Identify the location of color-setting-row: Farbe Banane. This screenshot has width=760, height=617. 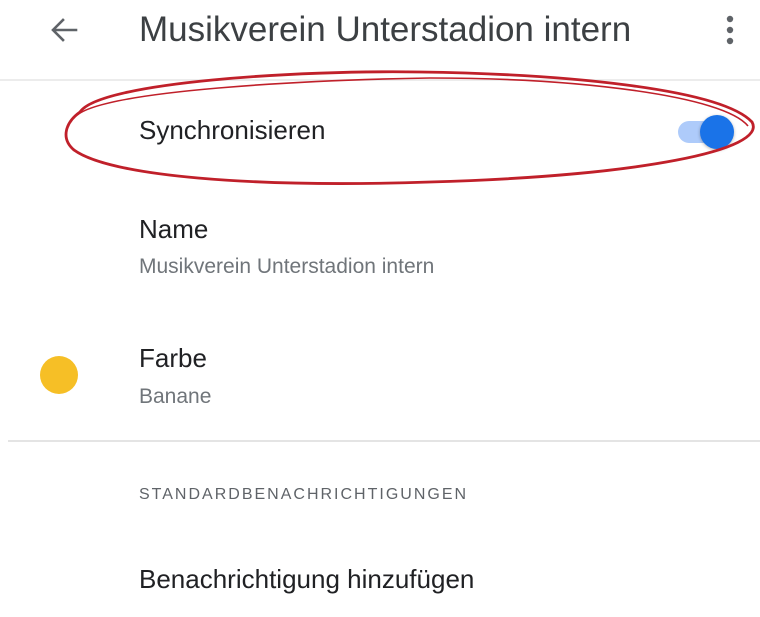
(380, 376).